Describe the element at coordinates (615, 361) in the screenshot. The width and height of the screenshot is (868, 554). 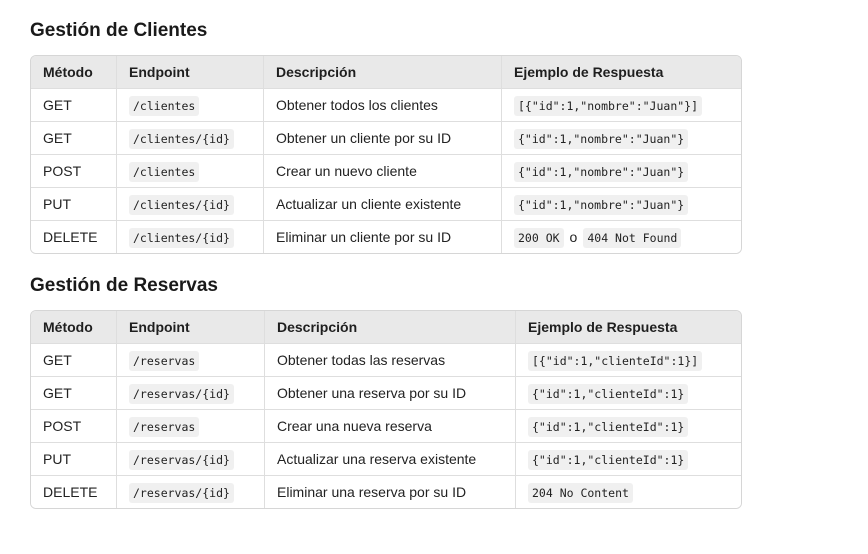
I see `response-code: [{"id":1,"clienteId":1}]` at that location.